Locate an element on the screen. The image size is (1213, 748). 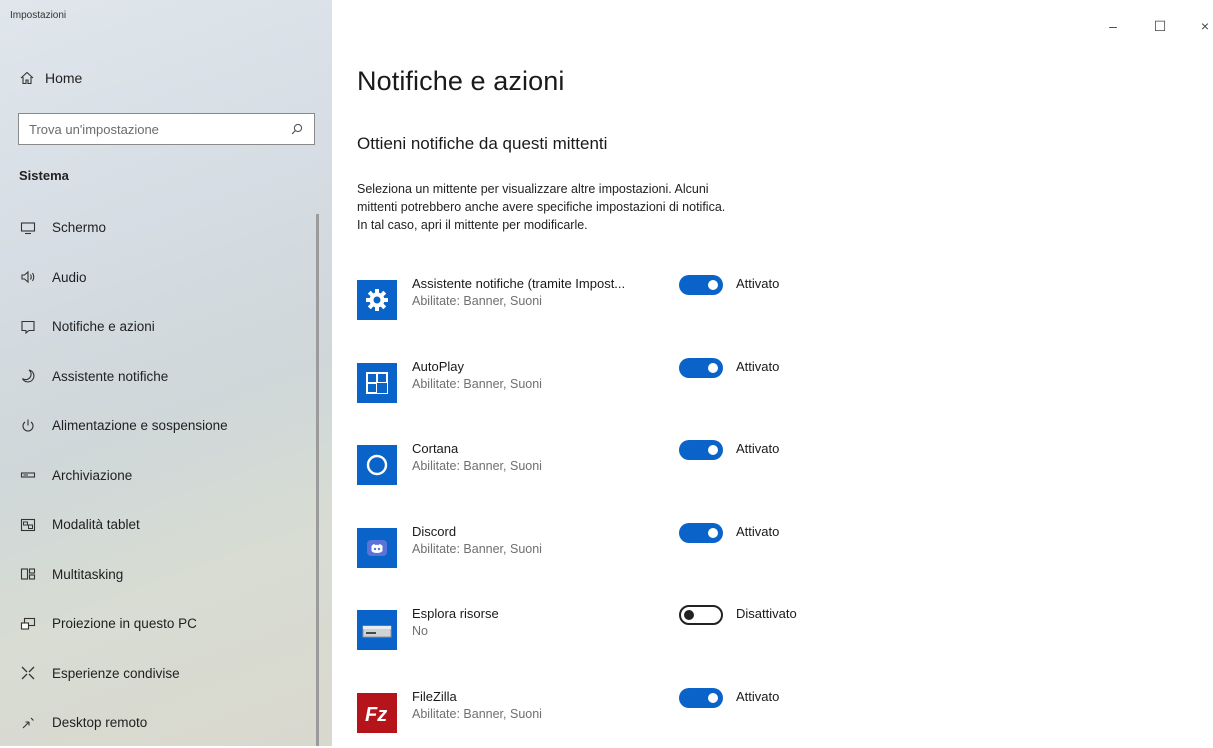
window-title: Impostazioni is located at coordinates (38, 15).